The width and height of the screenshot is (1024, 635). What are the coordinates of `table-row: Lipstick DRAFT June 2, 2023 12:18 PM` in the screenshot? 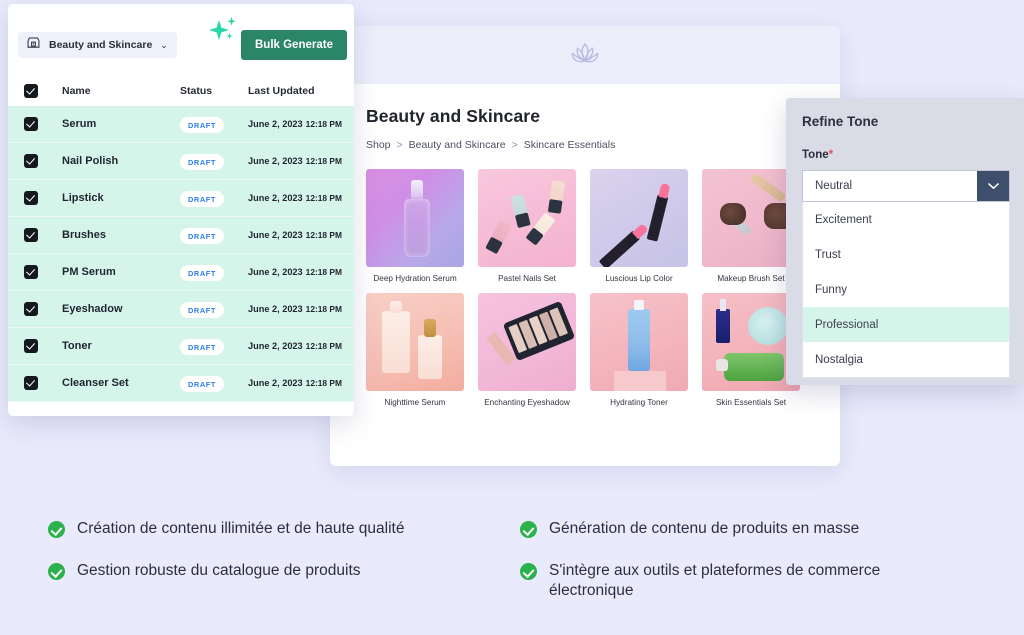 It's located at (181, 198).